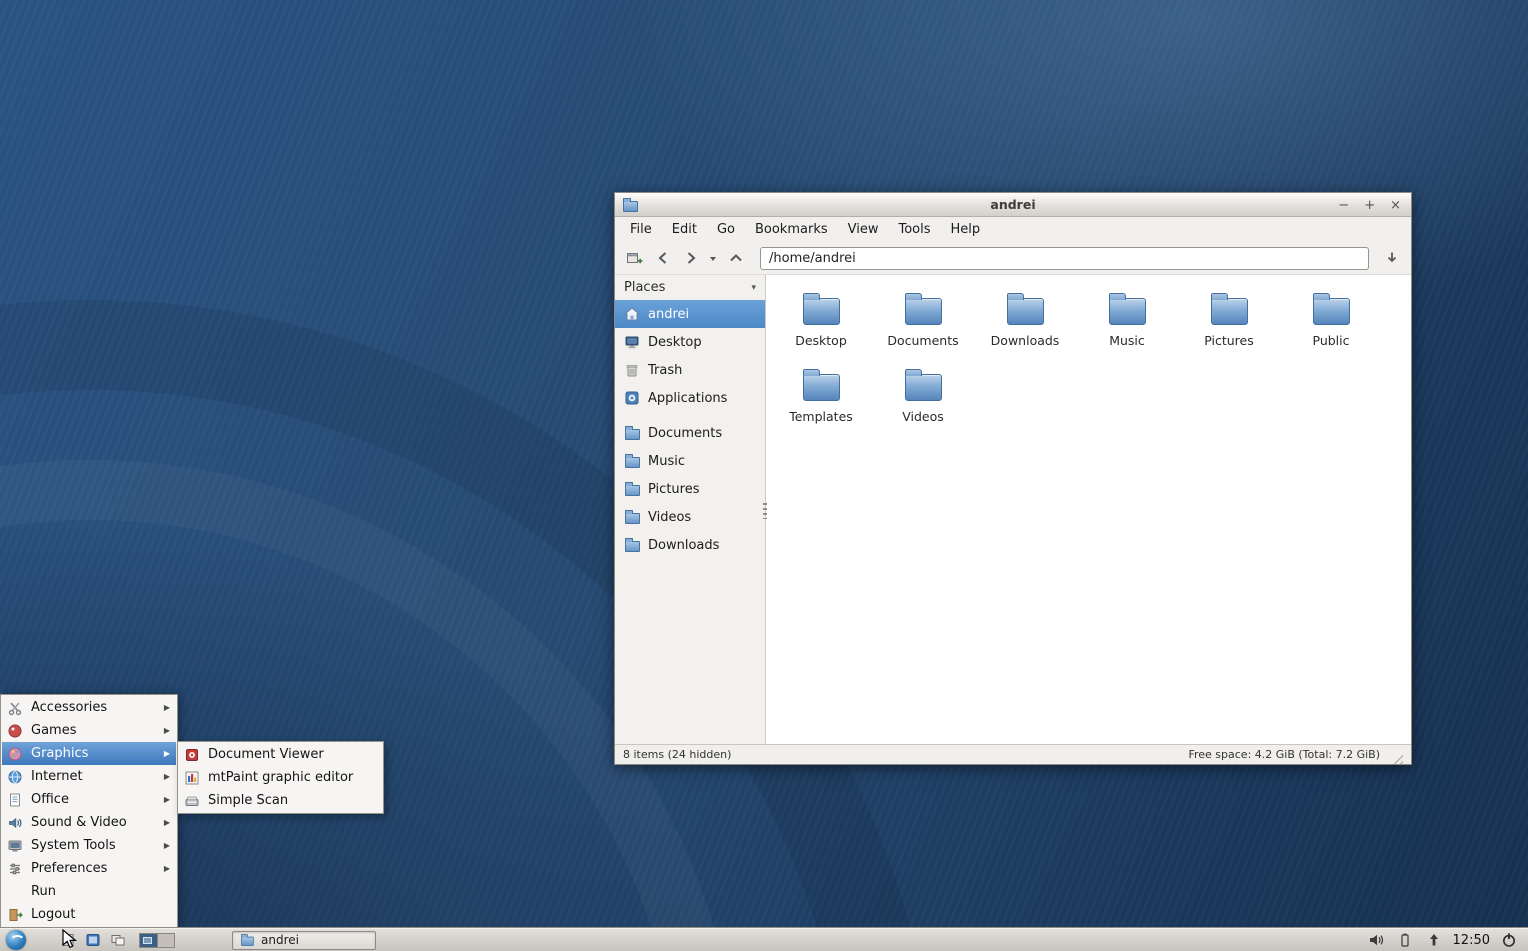  I want to click on menu-help: Help, so click(966, 229).